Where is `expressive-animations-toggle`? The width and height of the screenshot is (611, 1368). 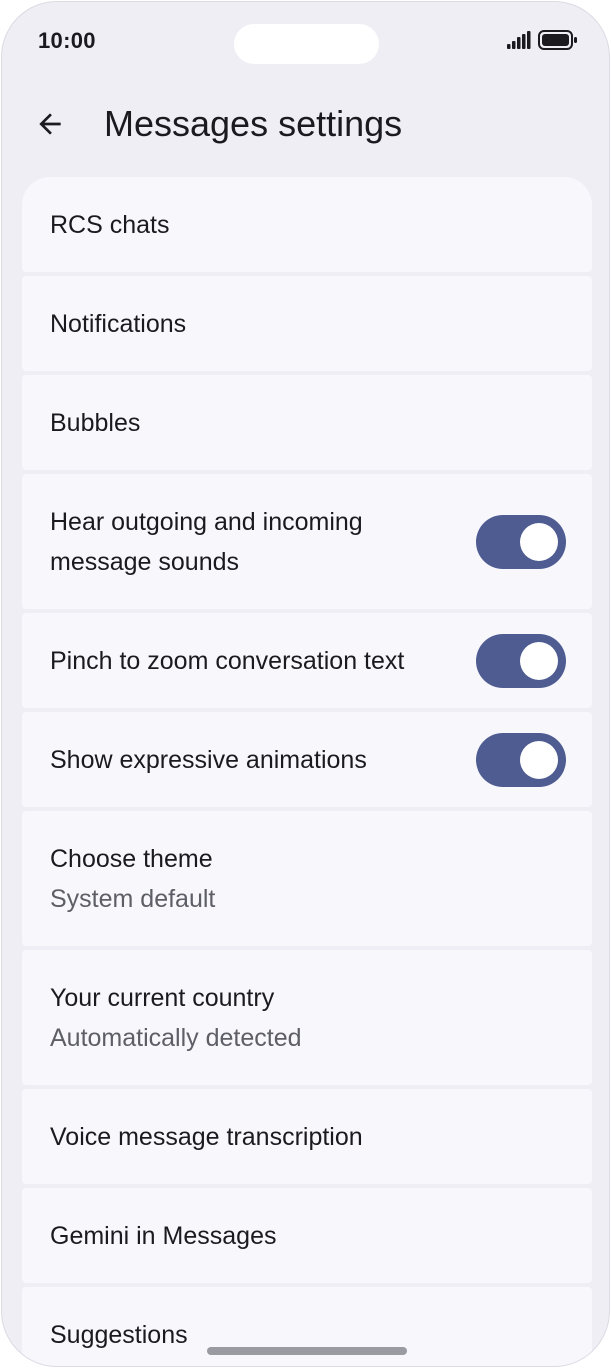
expressive-animations-toggle is located at coordinates (521, 759).